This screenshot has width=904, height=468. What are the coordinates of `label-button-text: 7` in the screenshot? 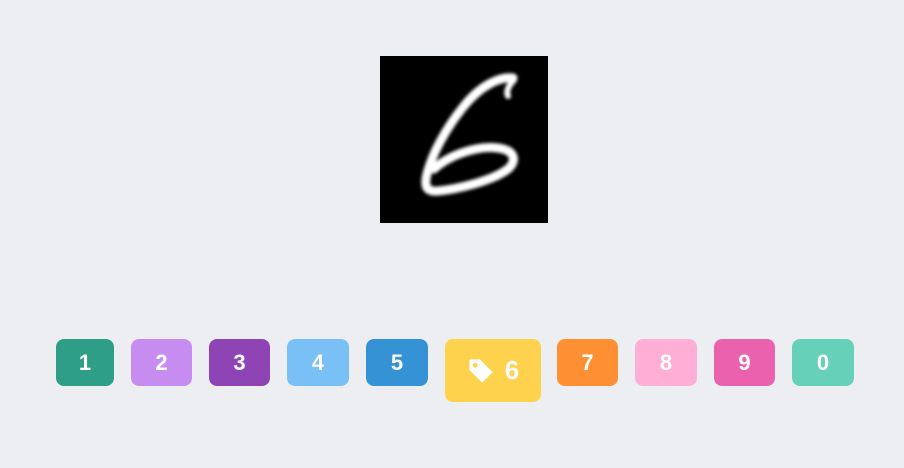 It's located at (587, 362).